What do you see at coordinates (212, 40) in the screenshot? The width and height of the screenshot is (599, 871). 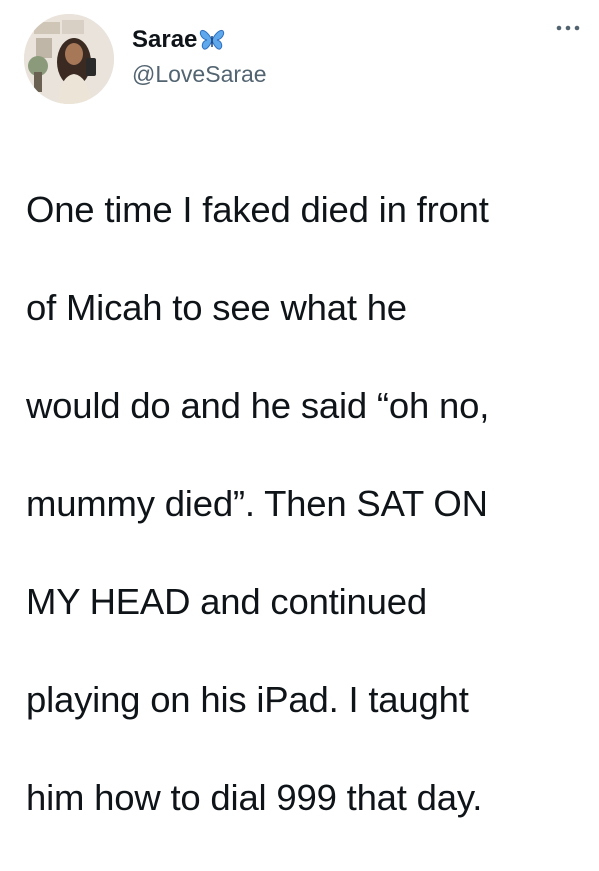 I see `butterfly-icon` at bounding box center [212, 40].